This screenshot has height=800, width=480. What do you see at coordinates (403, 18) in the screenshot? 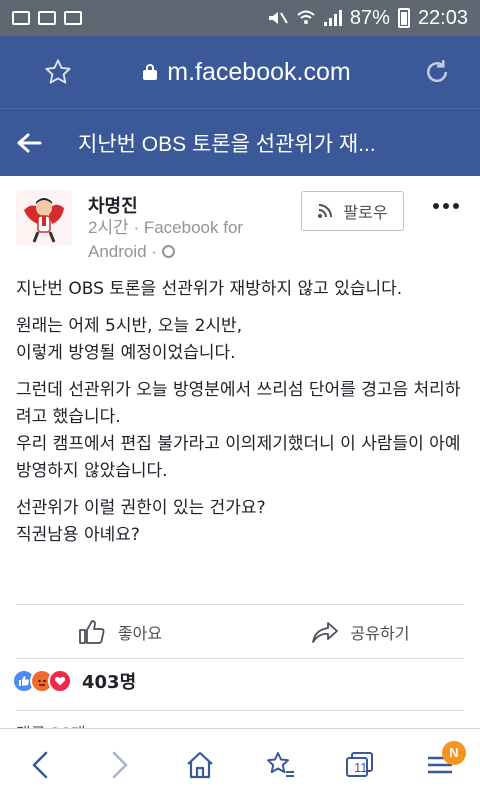
I see `battery-icon` at bounding box center [403, 18].